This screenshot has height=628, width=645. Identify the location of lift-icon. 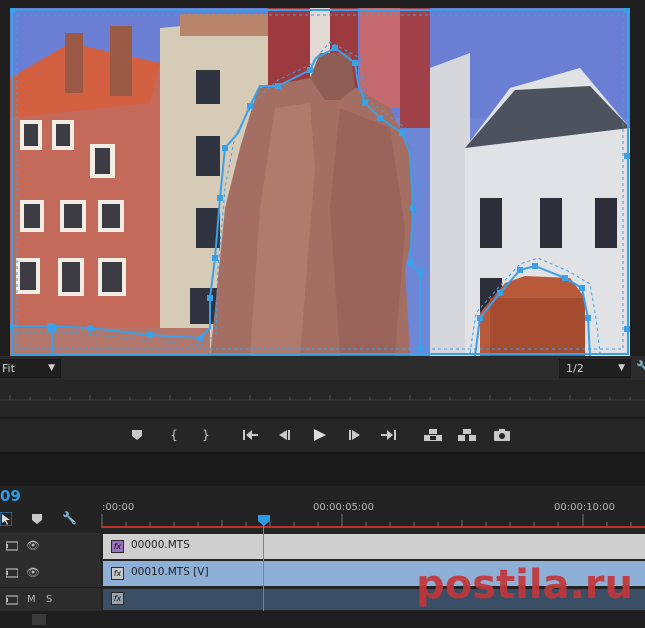
(433, 435).